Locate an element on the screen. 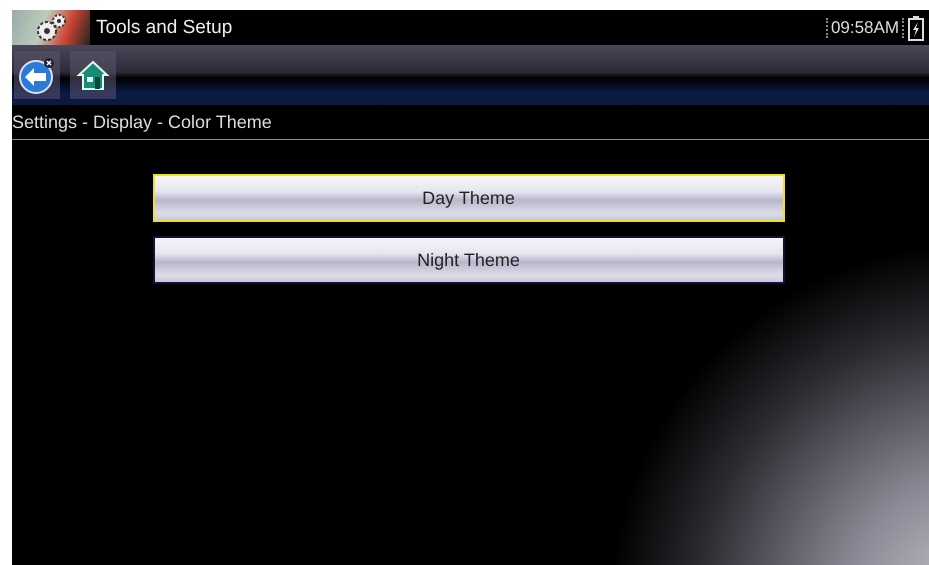  home-icon is located at coordinates (93, 75).